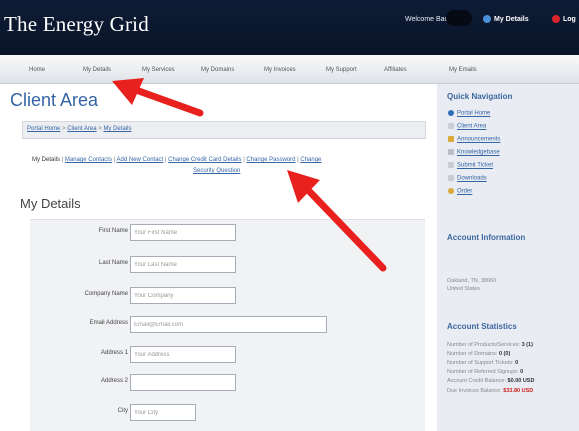 The image size is (579, 431). I want to click on breadcrumb: Portal Home > Client Area > My Details, so click(79, 129).